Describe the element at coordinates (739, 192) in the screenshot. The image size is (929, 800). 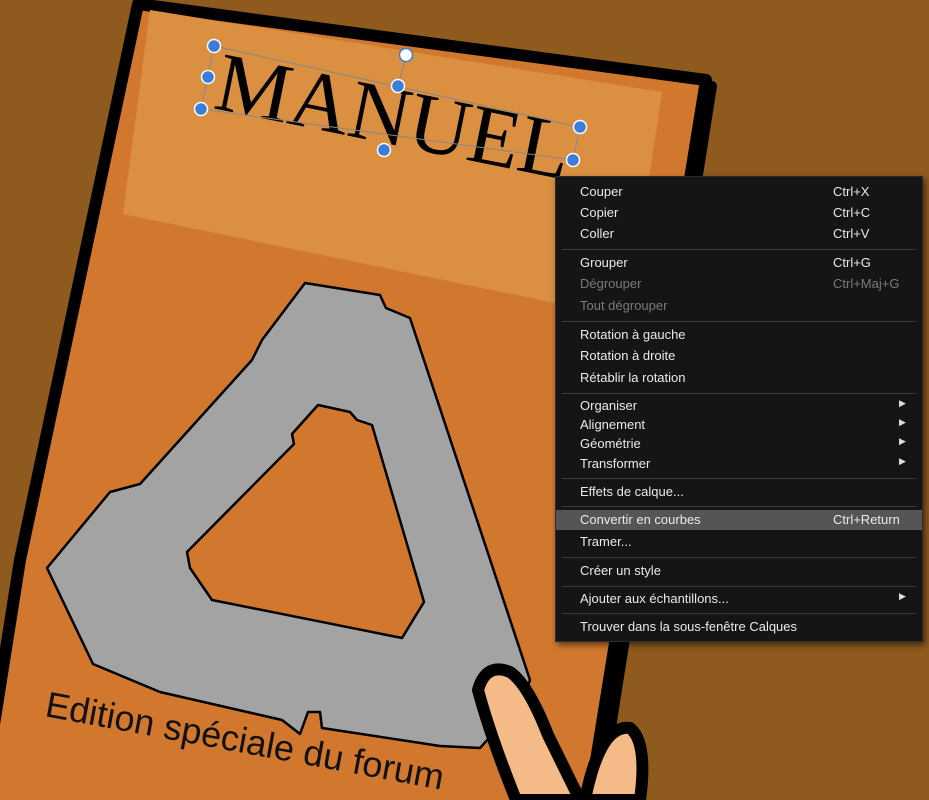
I see `menu-item-cut: Couper Ctrl+X` at that location.